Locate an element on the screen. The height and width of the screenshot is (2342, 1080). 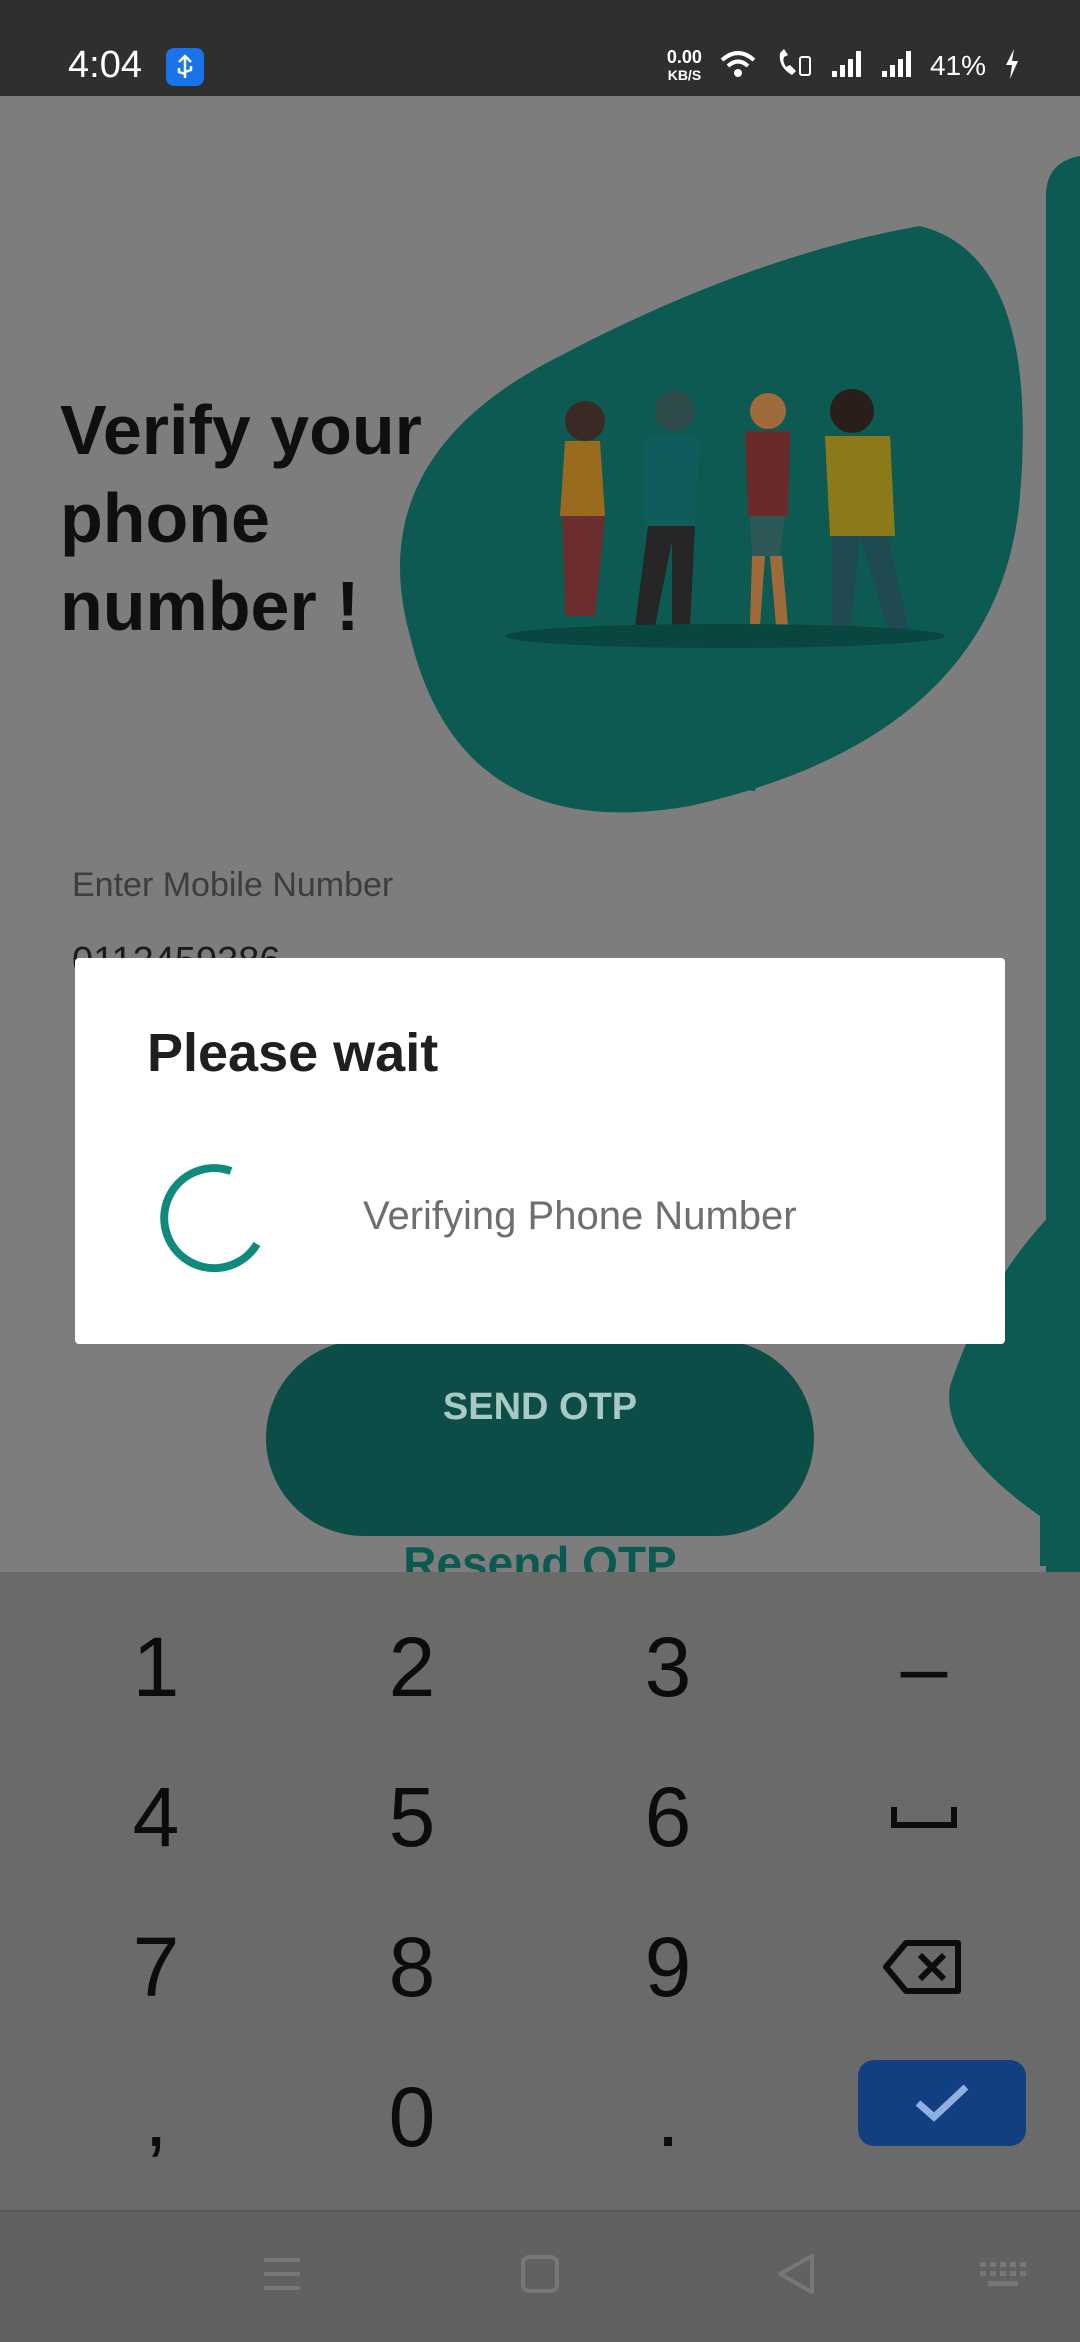
dialog-title: Please wait is located at coordinates (293, 1053).